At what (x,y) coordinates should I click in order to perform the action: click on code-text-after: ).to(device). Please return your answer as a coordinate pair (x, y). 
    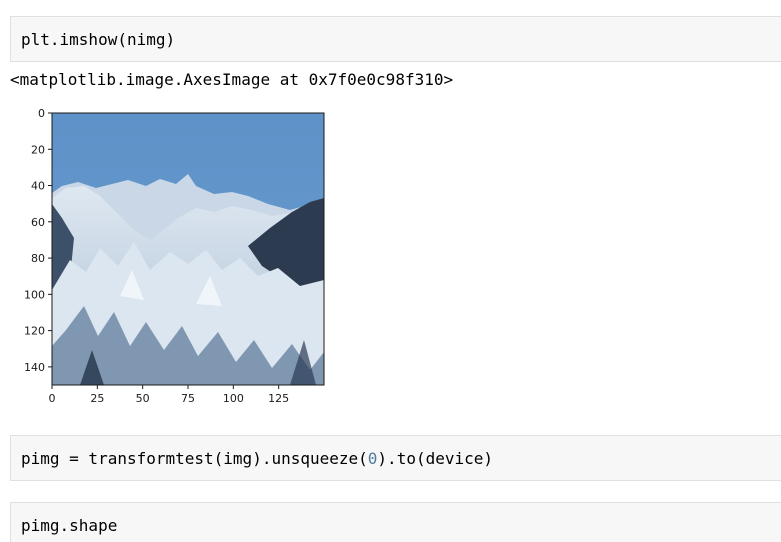
    Looking at the image, I should click on (435, 458).